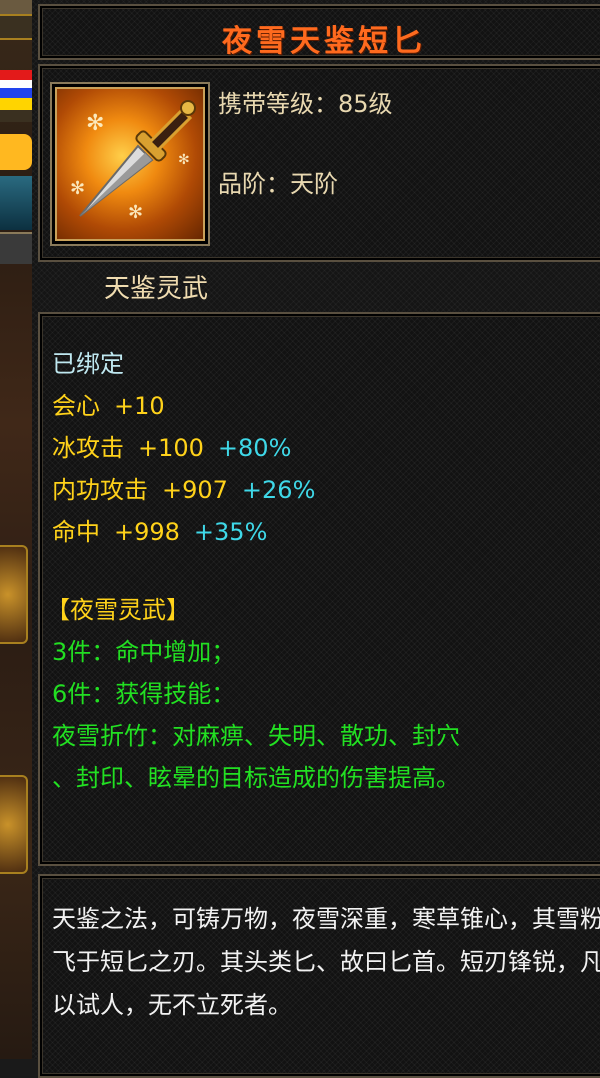 This screenshot has height=1078, width=600. What do you see at coordinates (144, 694) in the screenshot?
I see `set-bonus-6: 6件：获得技能：` at bounding box center [144, 694].